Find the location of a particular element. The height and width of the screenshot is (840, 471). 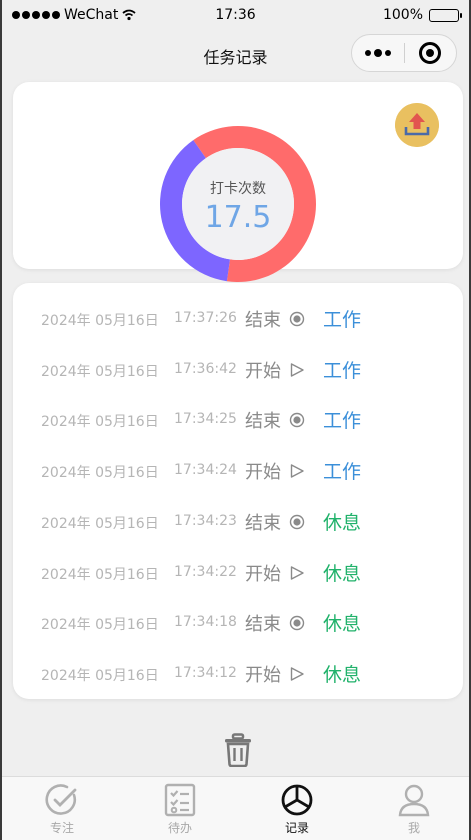

record-row: 2024年 05月16日 17:34:25 结束 工作 is located at coordinates (238, 419).